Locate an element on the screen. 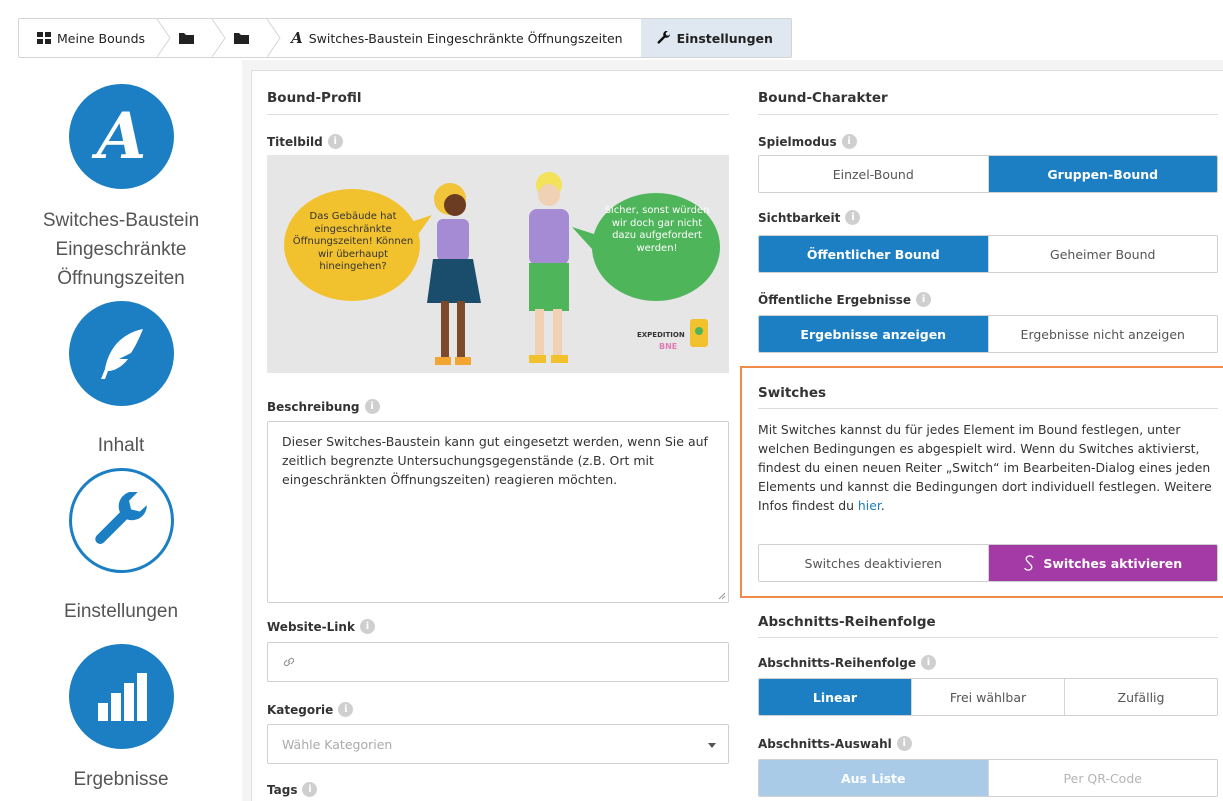 The image size is (1223, 801). mode-label: Spielmodus i is located at coordinates (807, 141).